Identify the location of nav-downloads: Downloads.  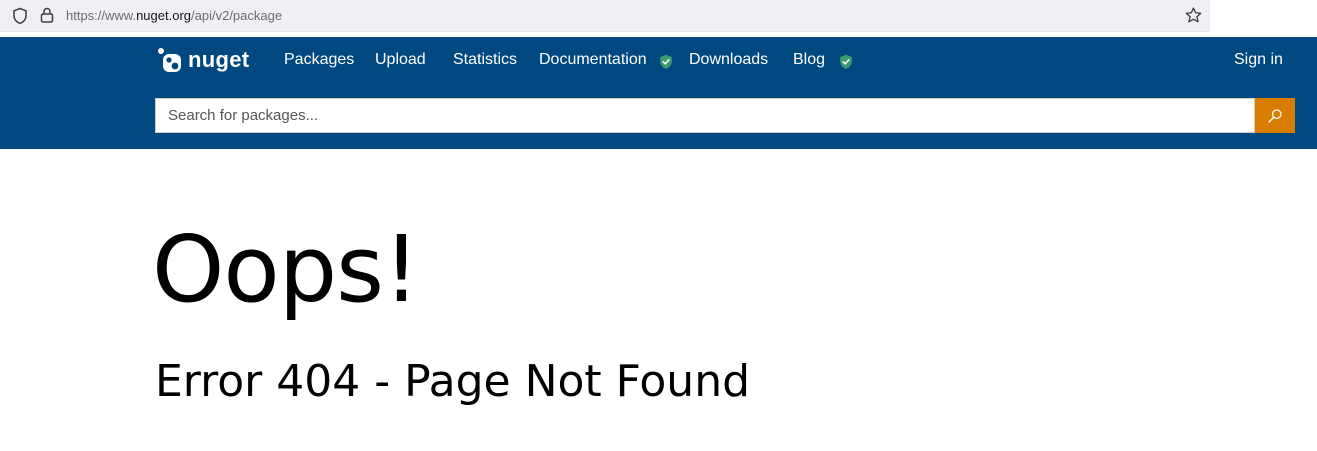
(728, 60).